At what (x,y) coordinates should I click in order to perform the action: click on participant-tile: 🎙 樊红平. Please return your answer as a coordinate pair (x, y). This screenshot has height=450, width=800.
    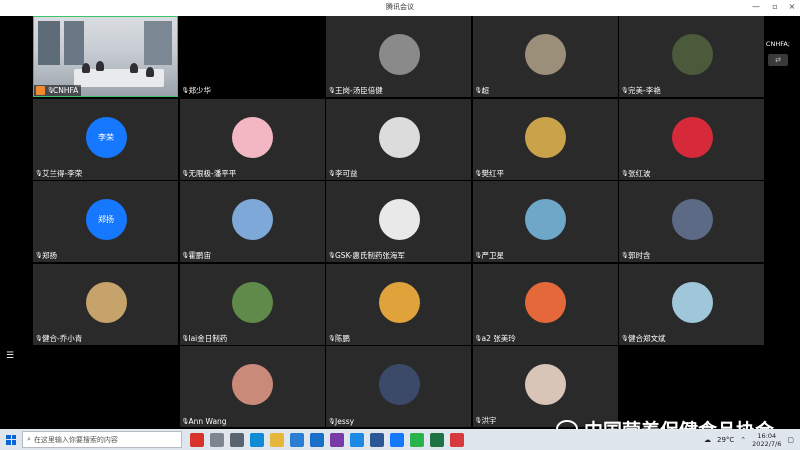
    Looking at the image, I should click on (545, 139).